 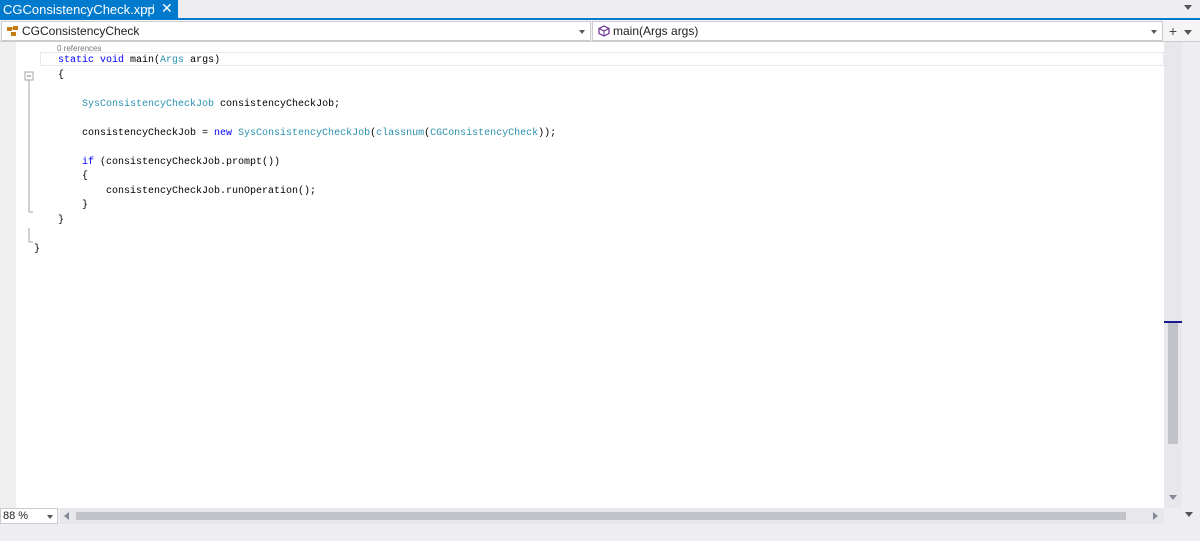 I want to click on zoom-dropdown: 88 %, so click(x=29, y=516).